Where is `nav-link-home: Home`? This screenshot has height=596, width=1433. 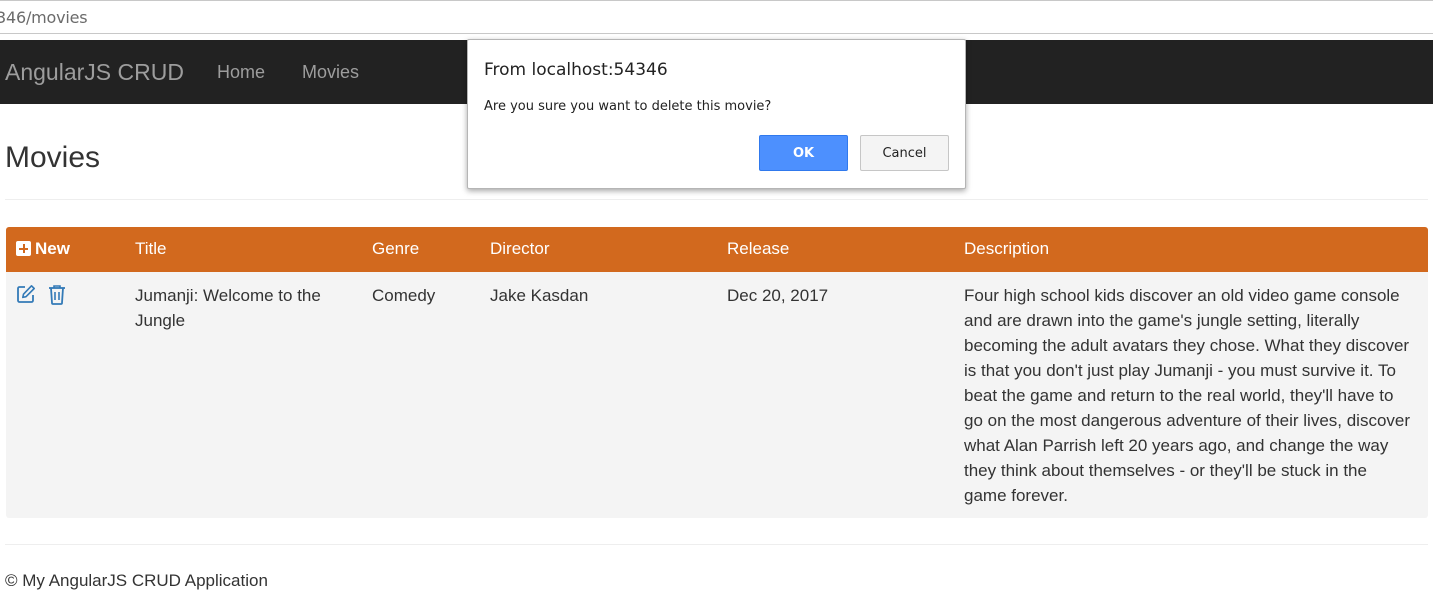 nav-link-home: Home is located at coordinates (241, 72).